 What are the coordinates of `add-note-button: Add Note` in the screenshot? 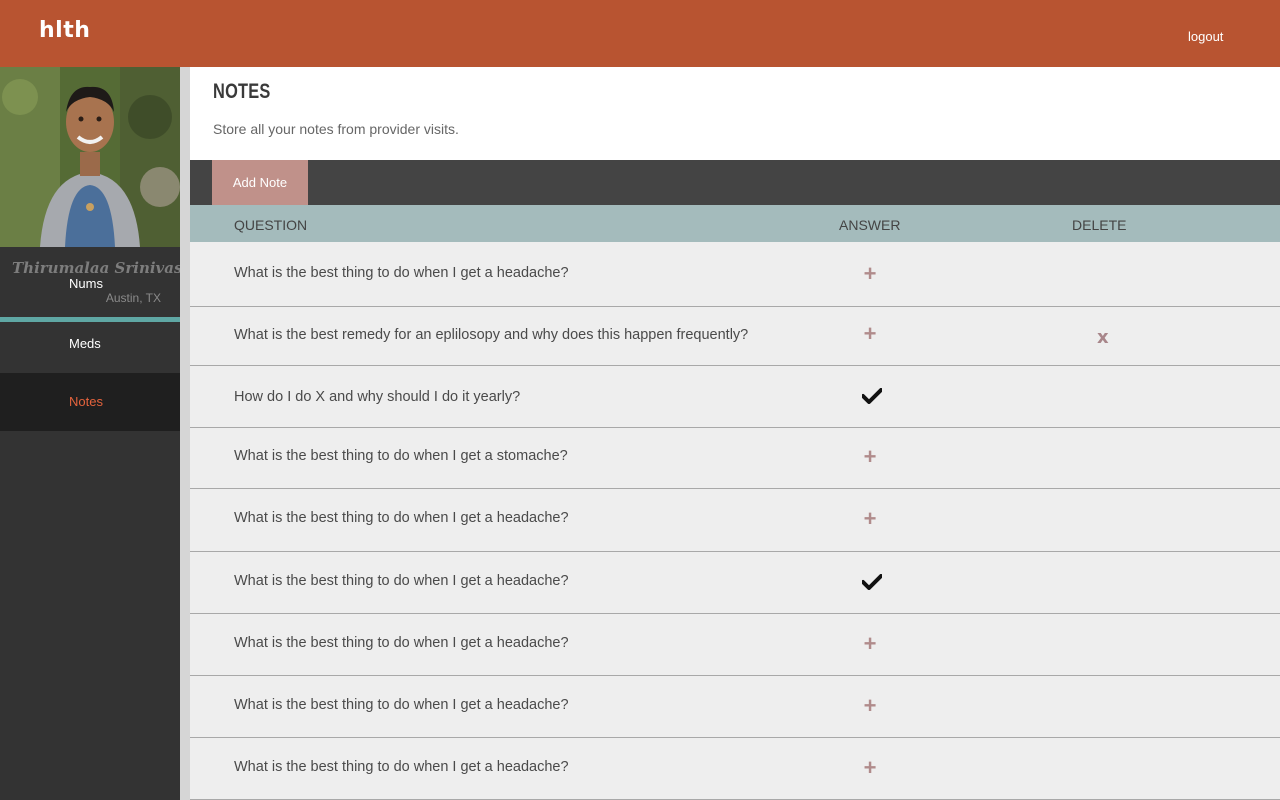 It's located at (260, 182).